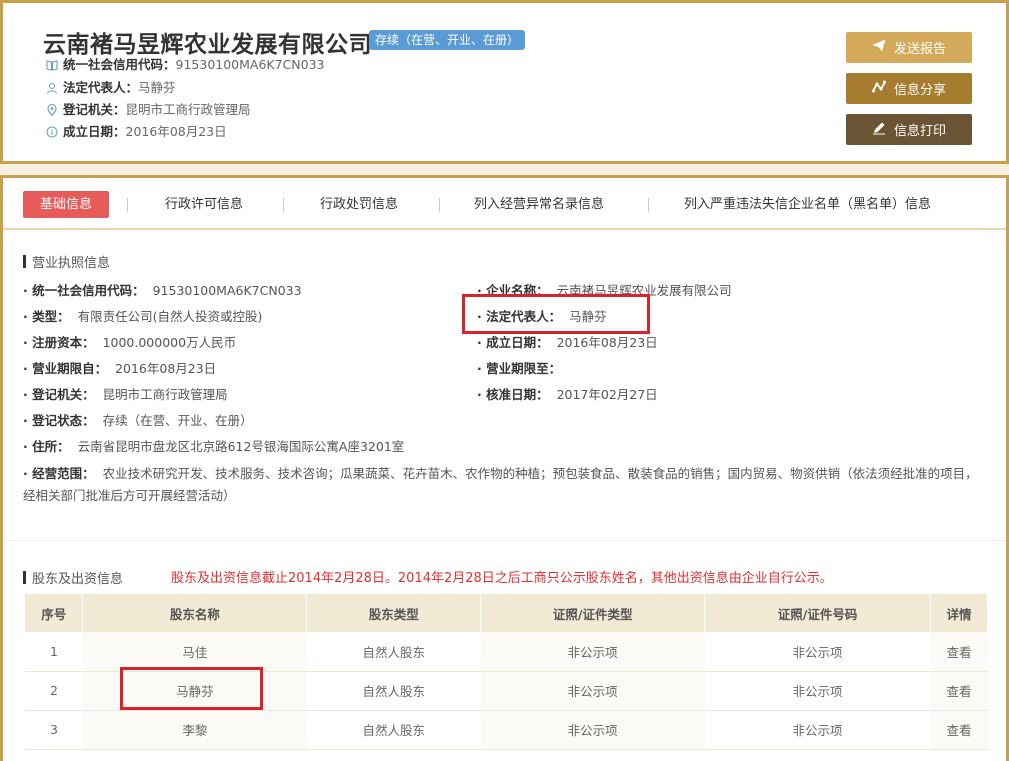 The height and width of the screenshot is (761, 1009). Describe the element at coordinates (59, 342) in the screenshot. I see `field-label: · 注册资本：` at that location.